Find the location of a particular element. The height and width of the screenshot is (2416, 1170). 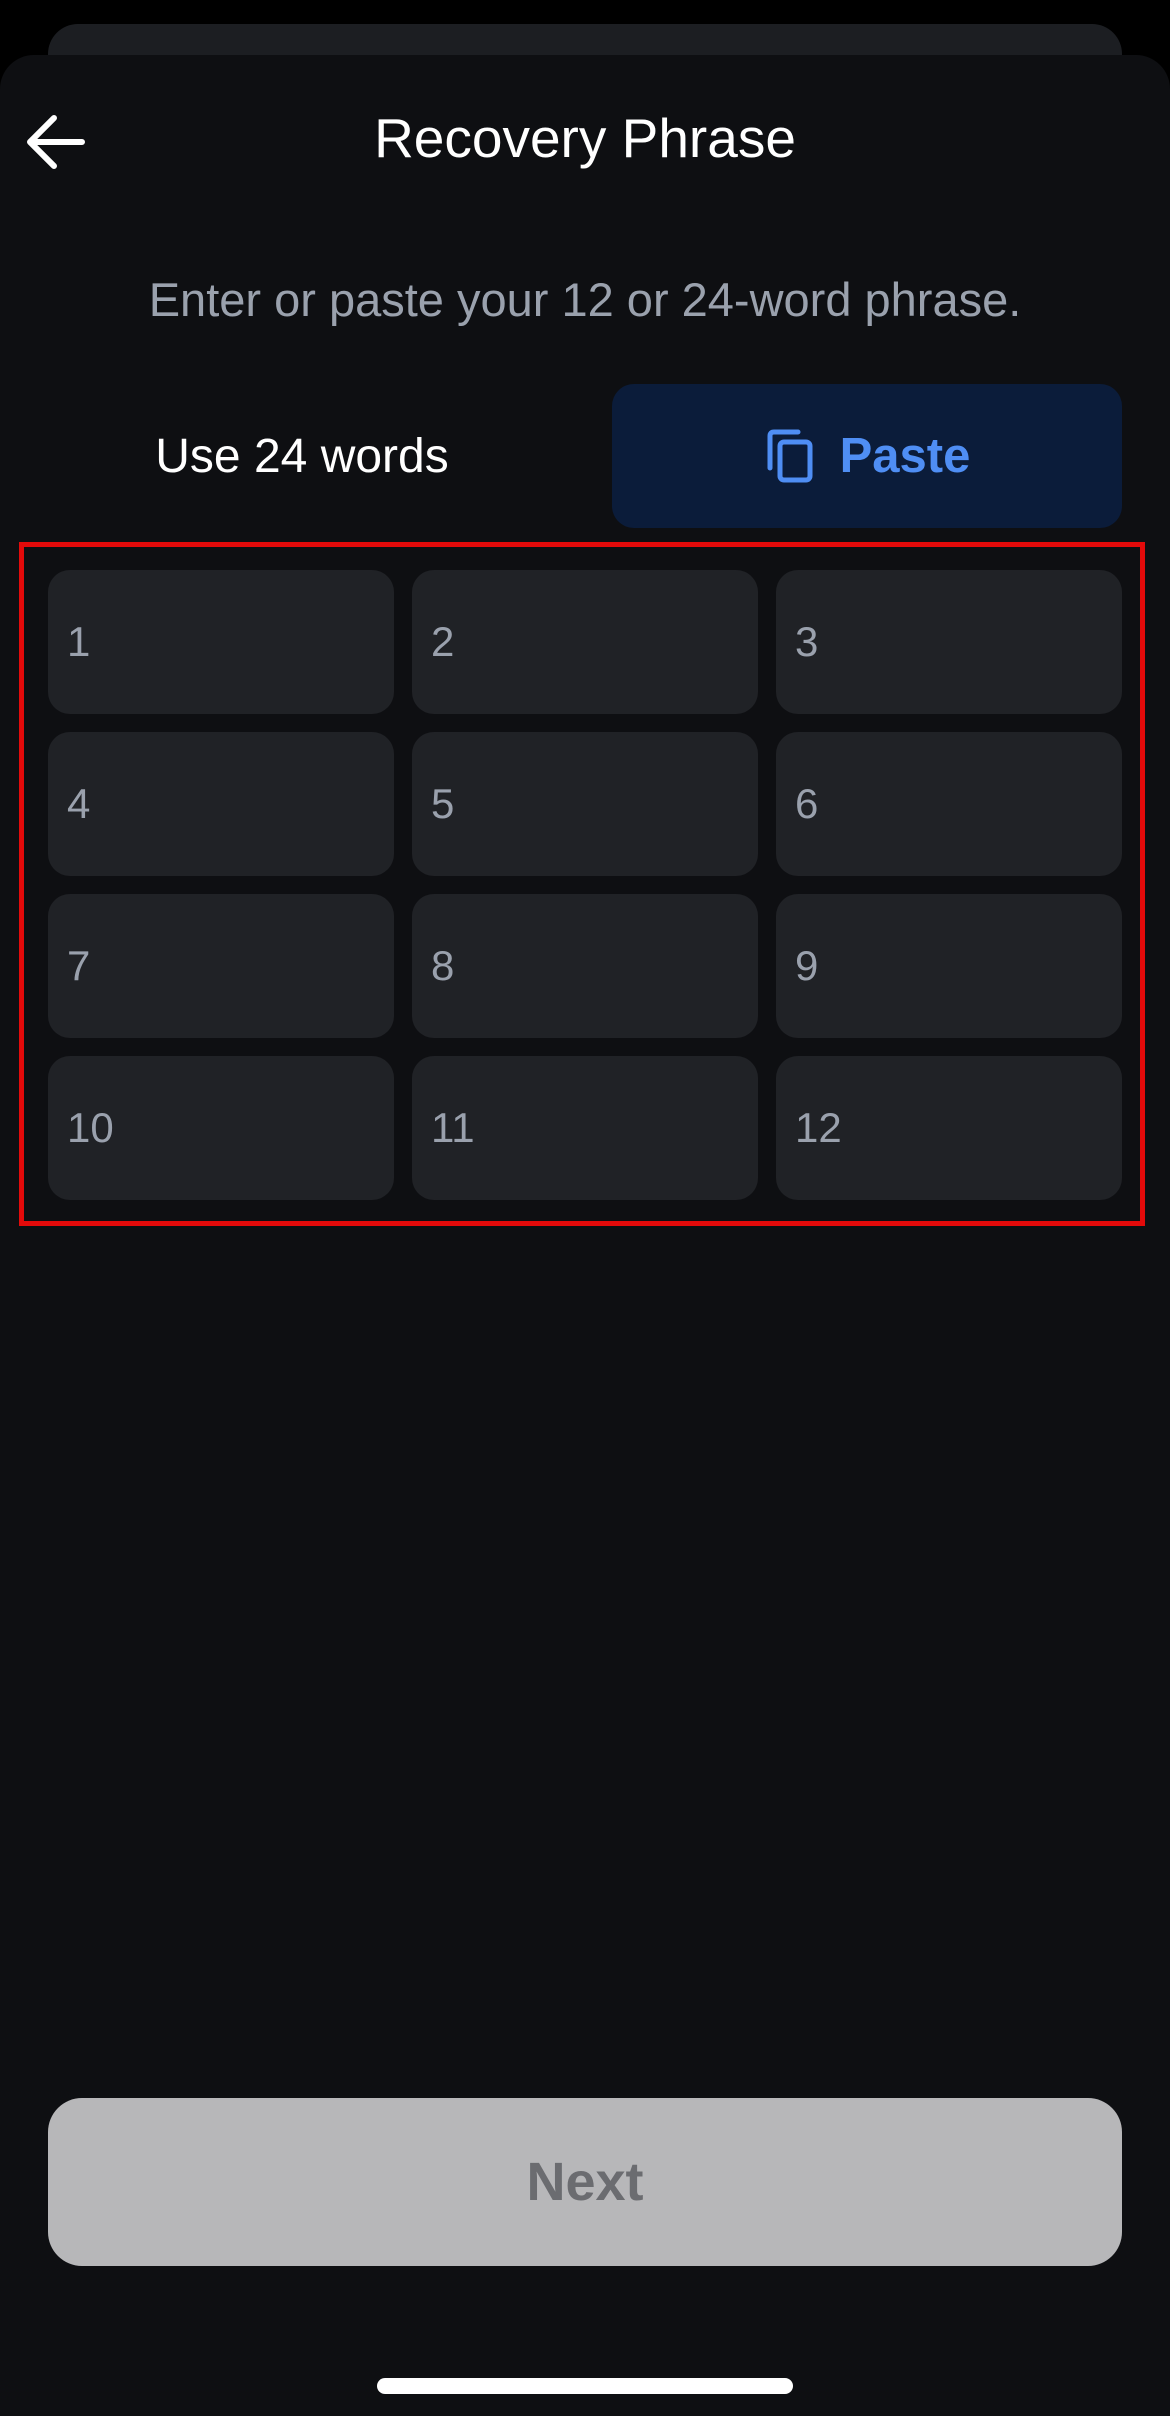

use-24-words-button: Use 24 words is located at coordinates (302, 456).